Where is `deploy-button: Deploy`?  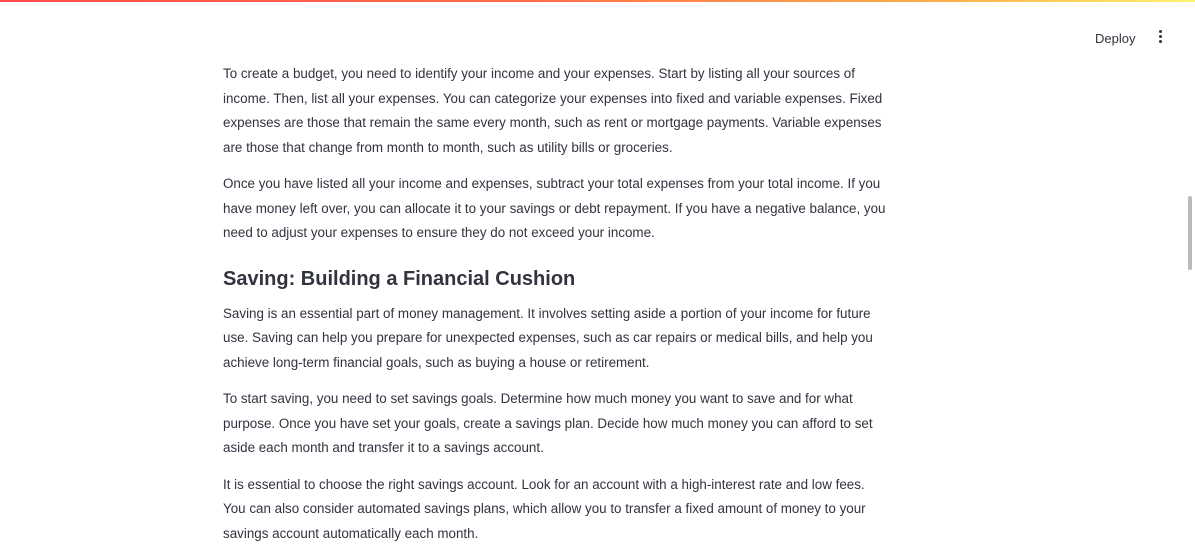 deploy-button: Deploy is located at coordinates (1115, 39).